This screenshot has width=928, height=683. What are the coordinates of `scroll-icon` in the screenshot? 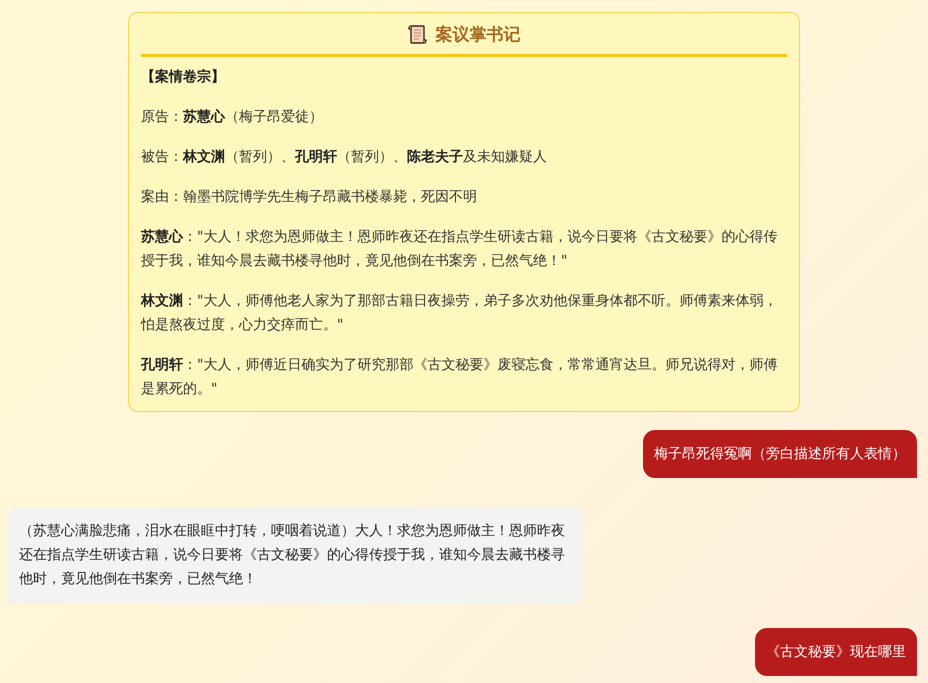 It's located at (418, 35).